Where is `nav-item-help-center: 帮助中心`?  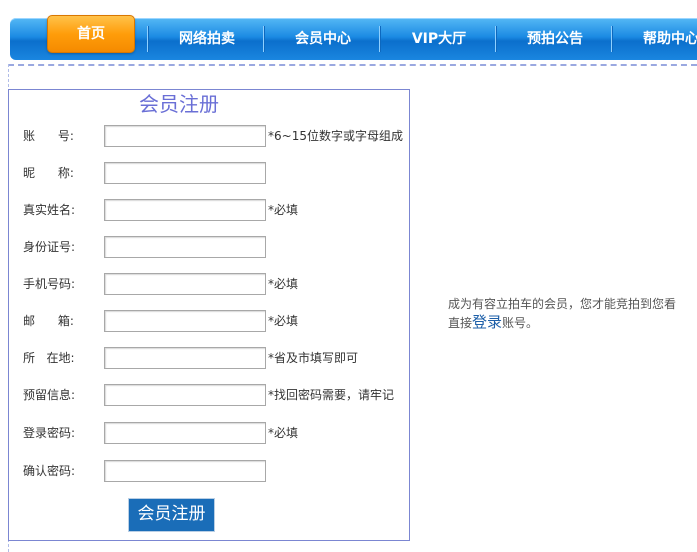 nav-item-help-center: 帮助中心 is located at coordinates (655, 39).